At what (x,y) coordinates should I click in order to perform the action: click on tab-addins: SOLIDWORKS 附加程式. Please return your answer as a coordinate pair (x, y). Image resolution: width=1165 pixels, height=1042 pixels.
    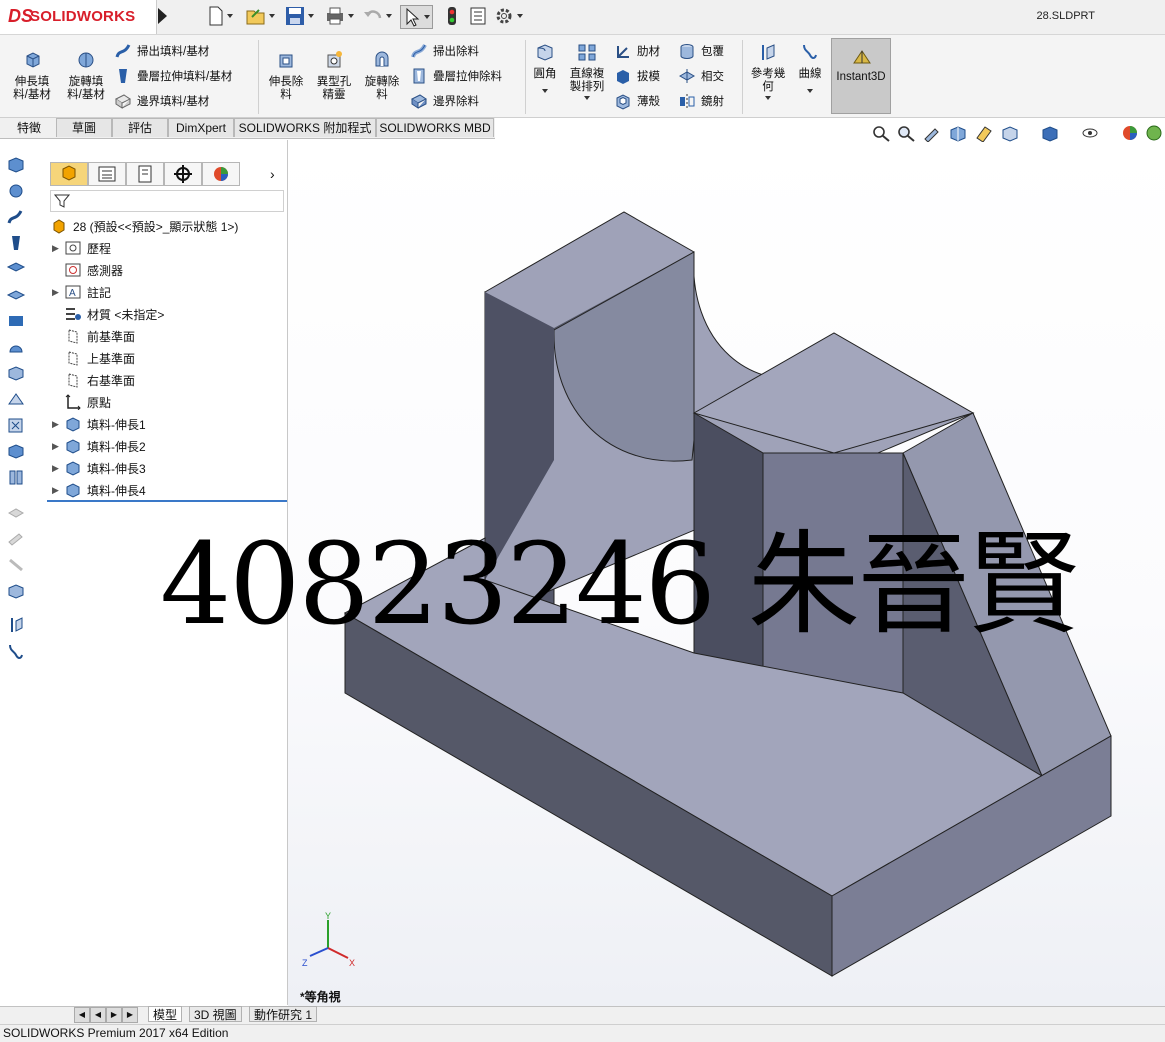
    Looking at the image, I should click on (305, 127).